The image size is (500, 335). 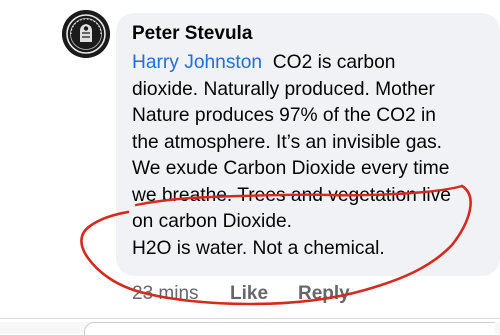 I want to click on comment-line-7: on carbon Dioxide., so click(x=212, y=221).